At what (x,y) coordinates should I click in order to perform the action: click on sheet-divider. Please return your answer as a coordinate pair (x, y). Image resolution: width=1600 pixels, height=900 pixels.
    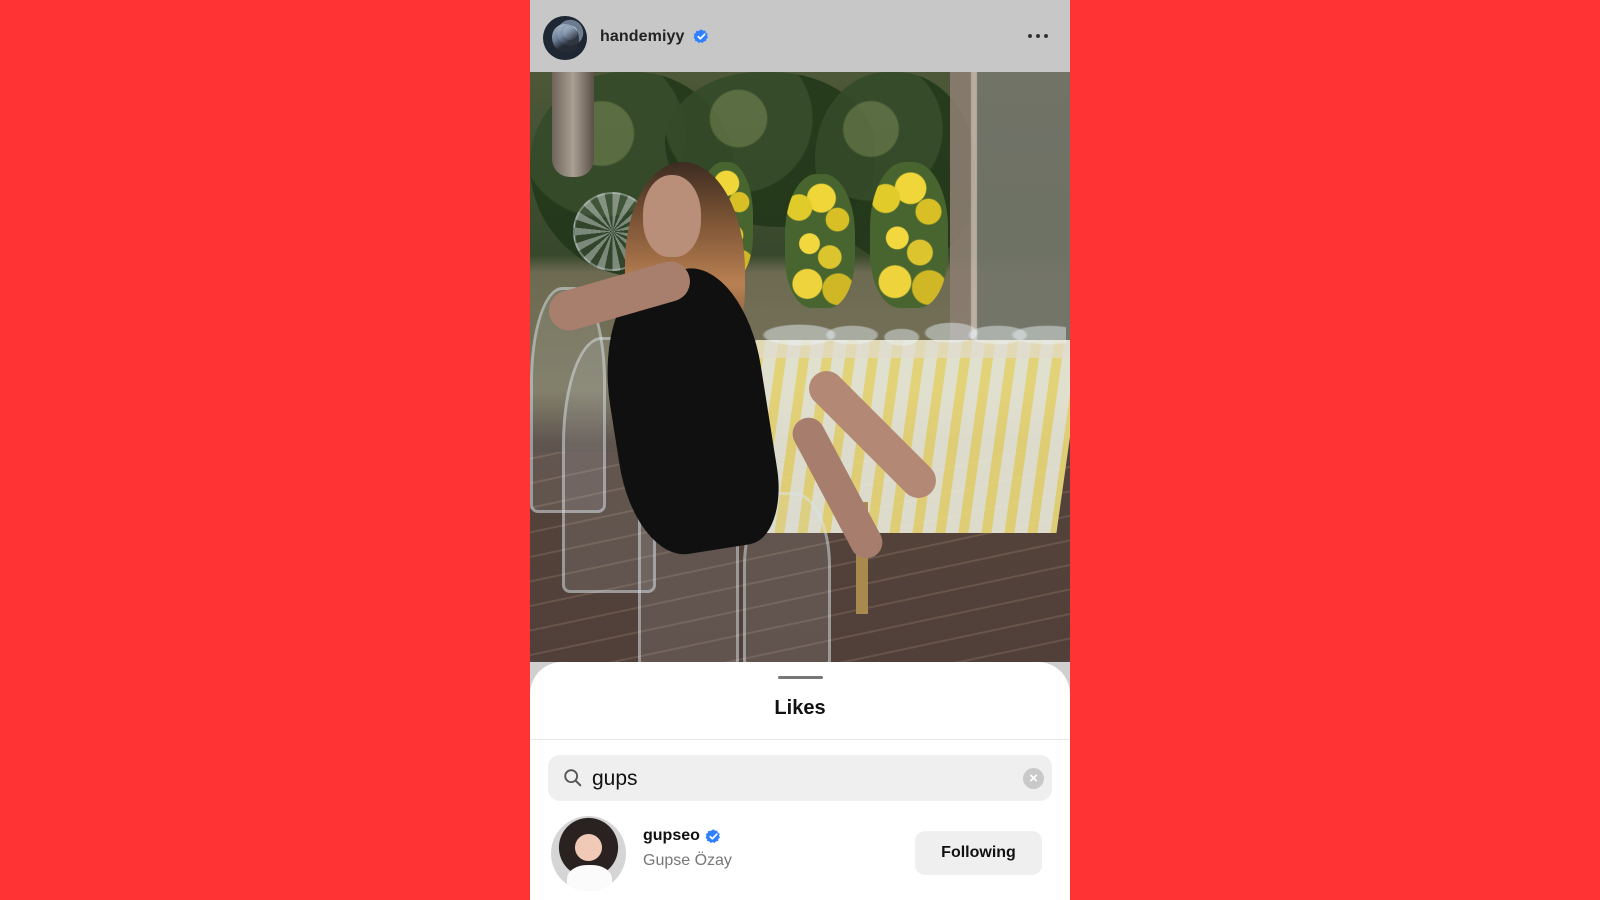
    Looking at the image, I should click on (800, 739).